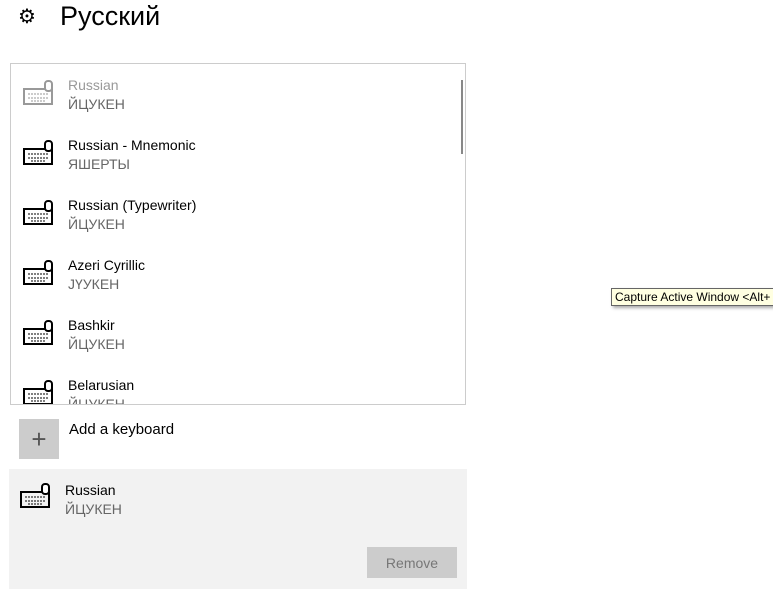 The width and height of the screenshot is (773, 610). What do you see at coordinates (132, 145) in the screenshot?
I see `keyboard-name: Russian - Mnemonic` at bounding box center [132, 145].